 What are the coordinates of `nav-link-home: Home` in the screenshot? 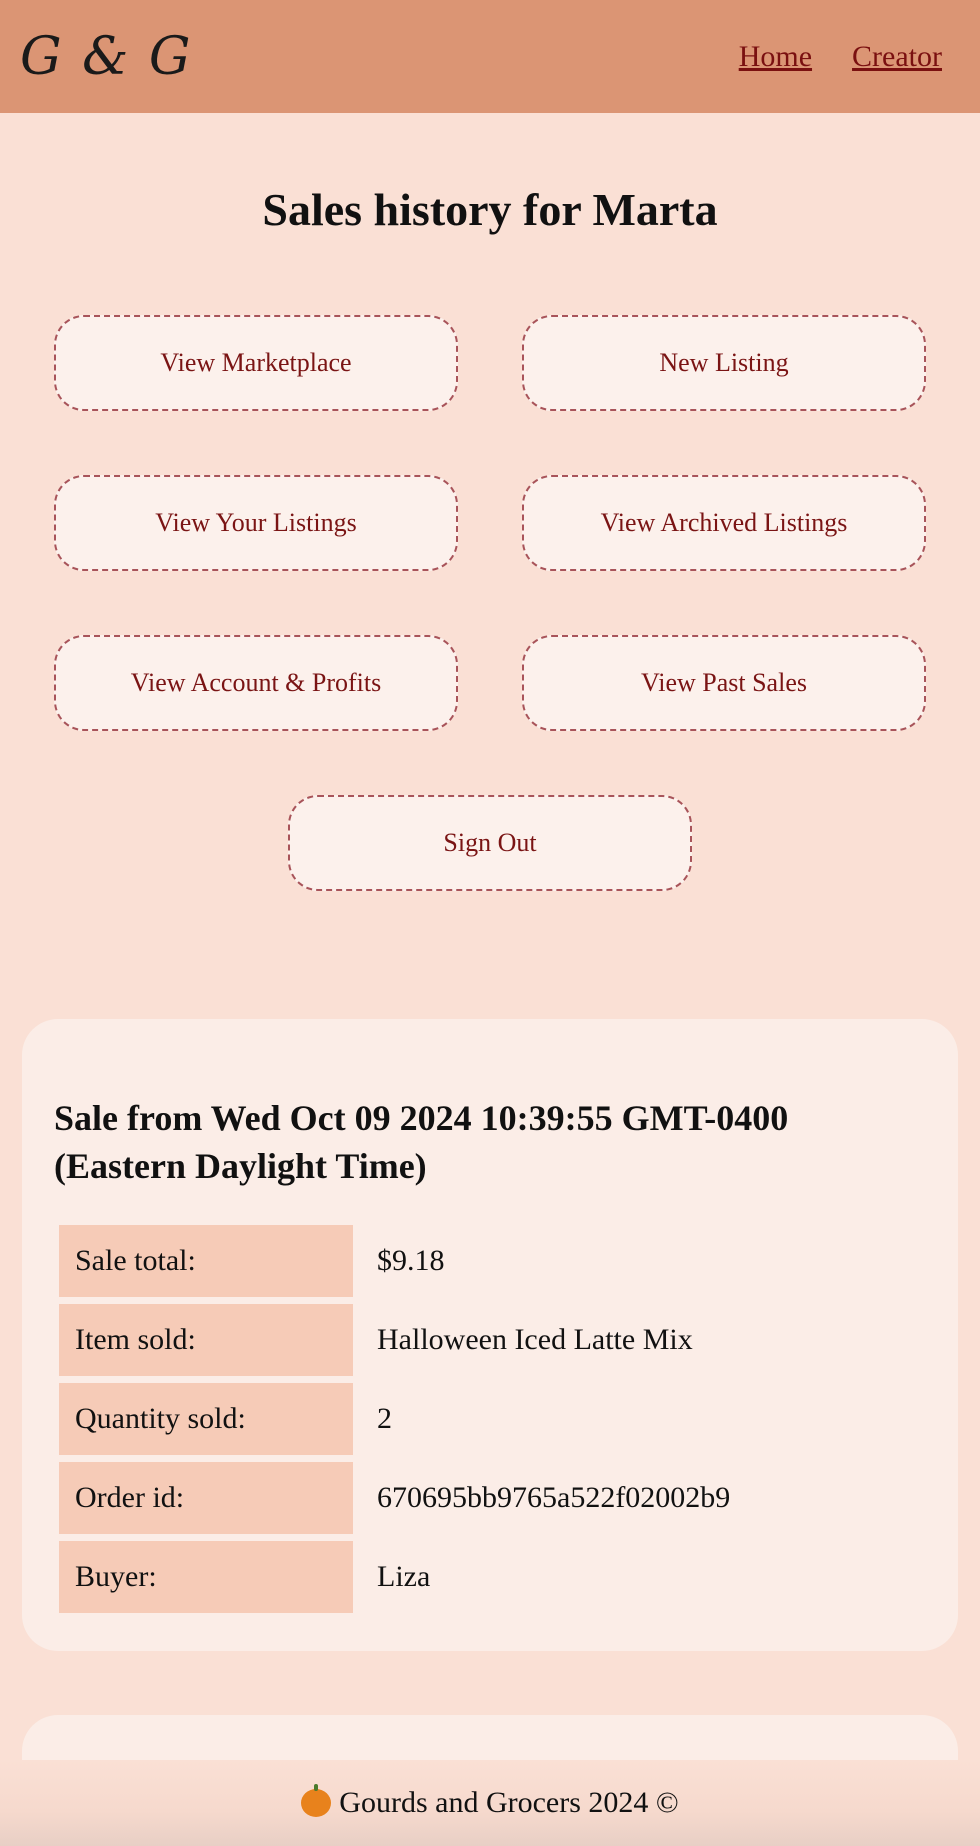 It's located at (775, 57).